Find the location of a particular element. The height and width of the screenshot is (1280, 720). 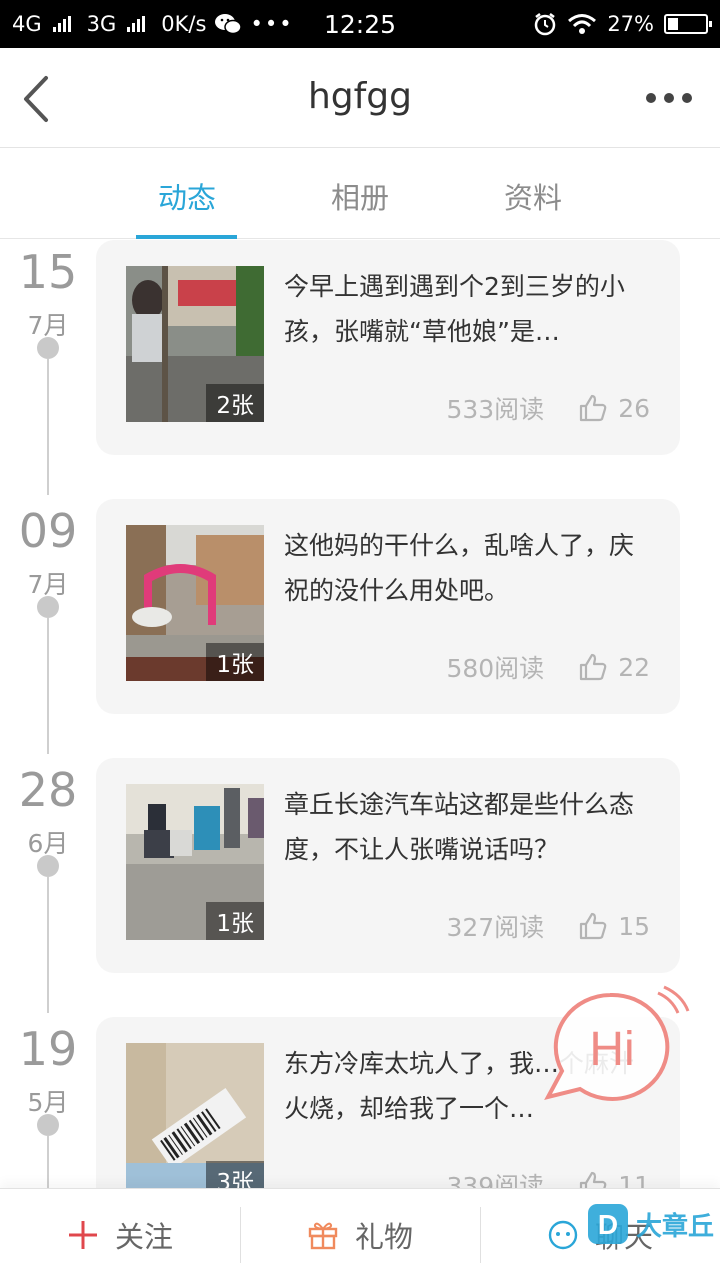

read-count: 327阅读 is located at coordinates (495, 927).